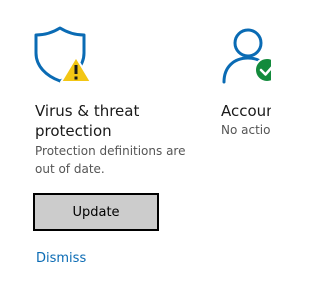 The image size is (320, 296). Describe the element at coordinates (87, 121) in the screenshot. I see `tile-title: Virus & threat protection` at that location.